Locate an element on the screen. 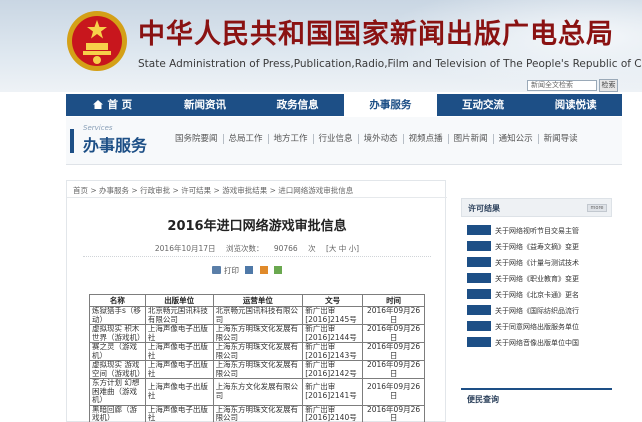  nav-item-government: 政务信息 is located at coordinates (297, 105).